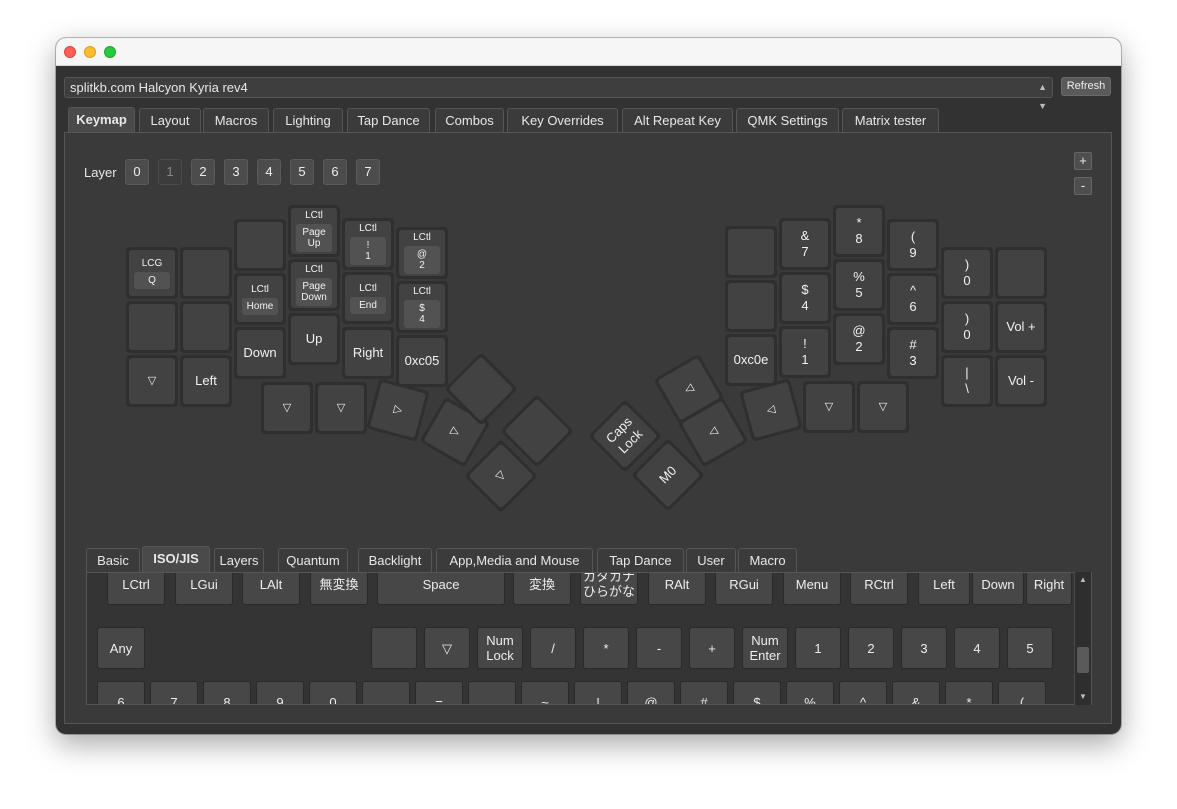  What do you see at coordinates (335, 172) in the screenshot?
I see `layer-button-6: 6` at bounding box center [335, 172].